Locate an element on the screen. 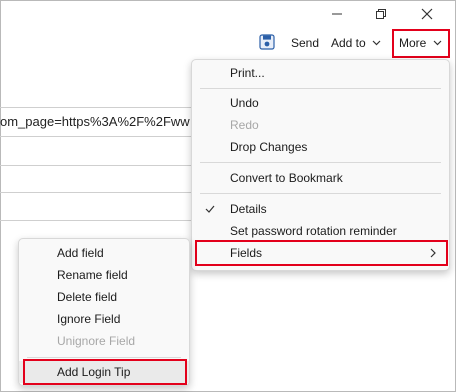 The height and width of the screenshot is (392, 456). fields-highlight is located at coordinates (321, 253).